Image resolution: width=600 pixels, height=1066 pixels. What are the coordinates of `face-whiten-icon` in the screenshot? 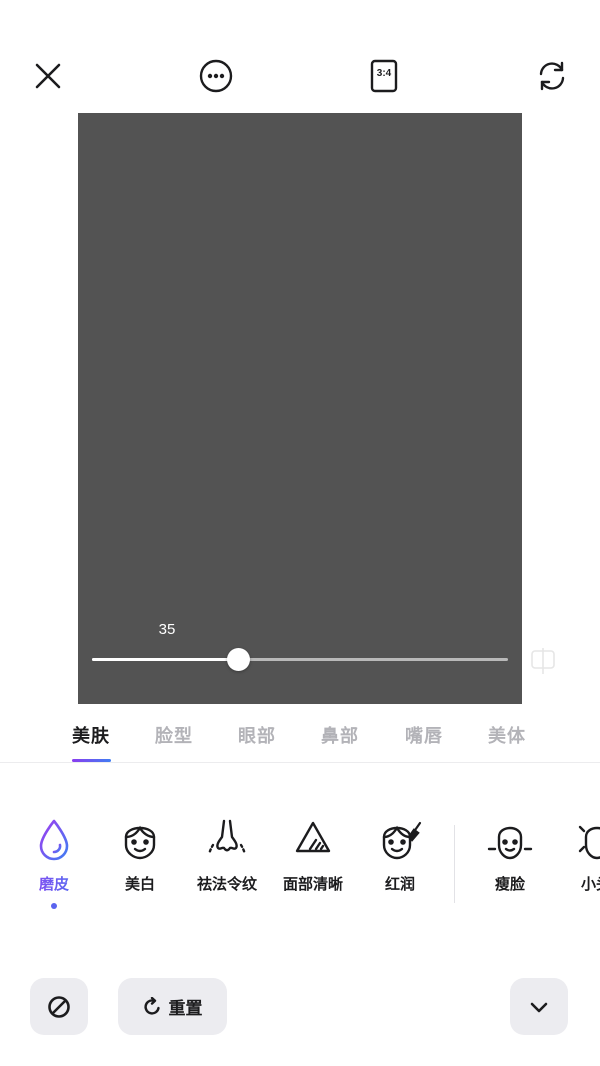 It's located at (140, 842).